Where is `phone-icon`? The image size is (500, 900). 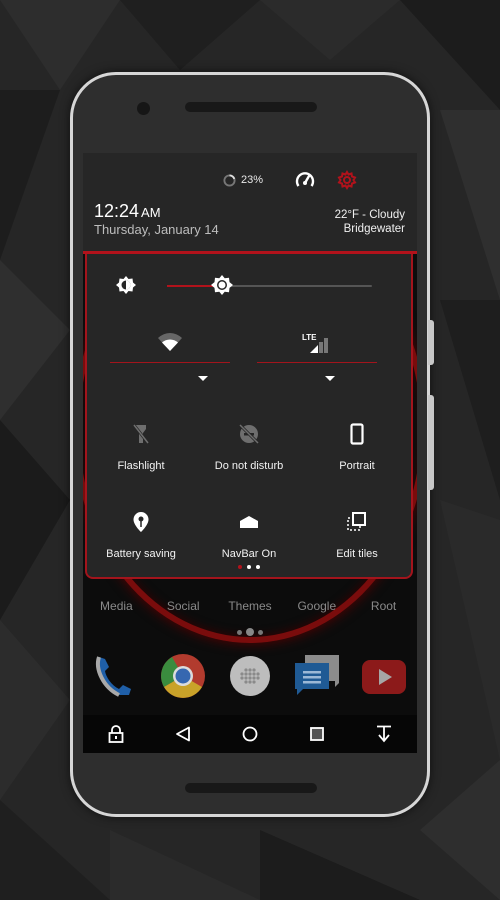 phone-icon is located at coordinates (114, 676).